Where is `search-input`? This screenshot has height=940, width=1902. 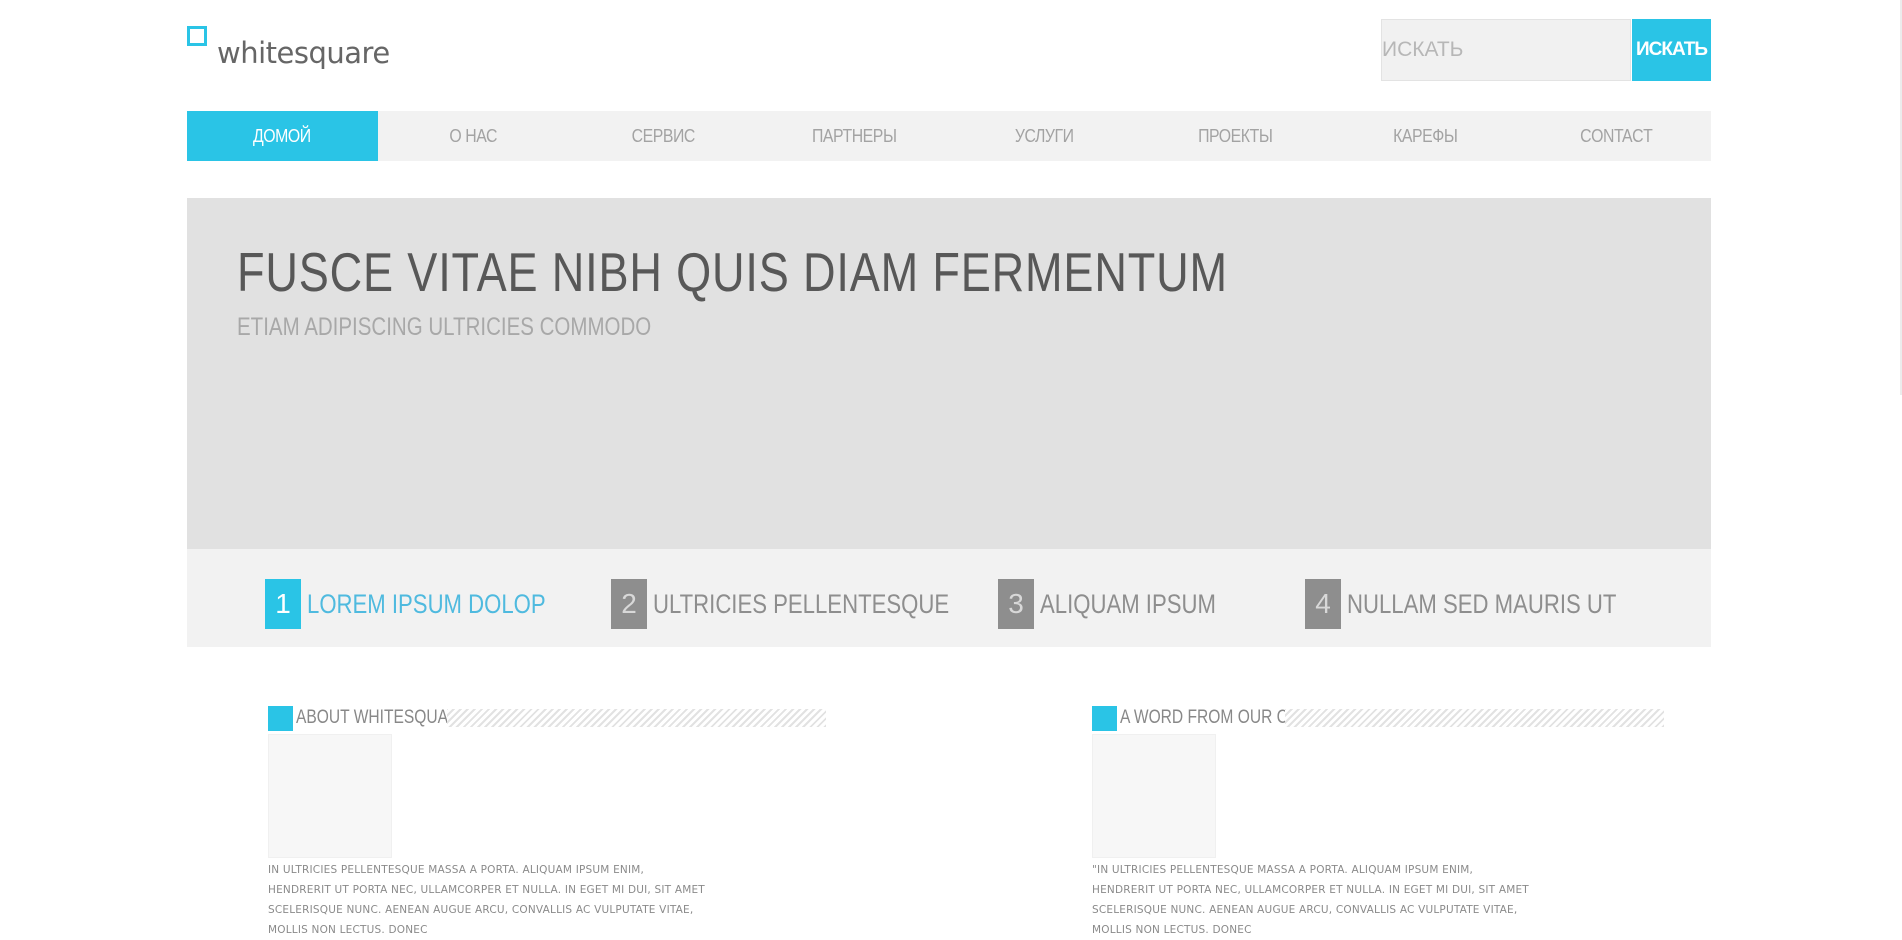
search-input is located at coordinates (1506, 50).